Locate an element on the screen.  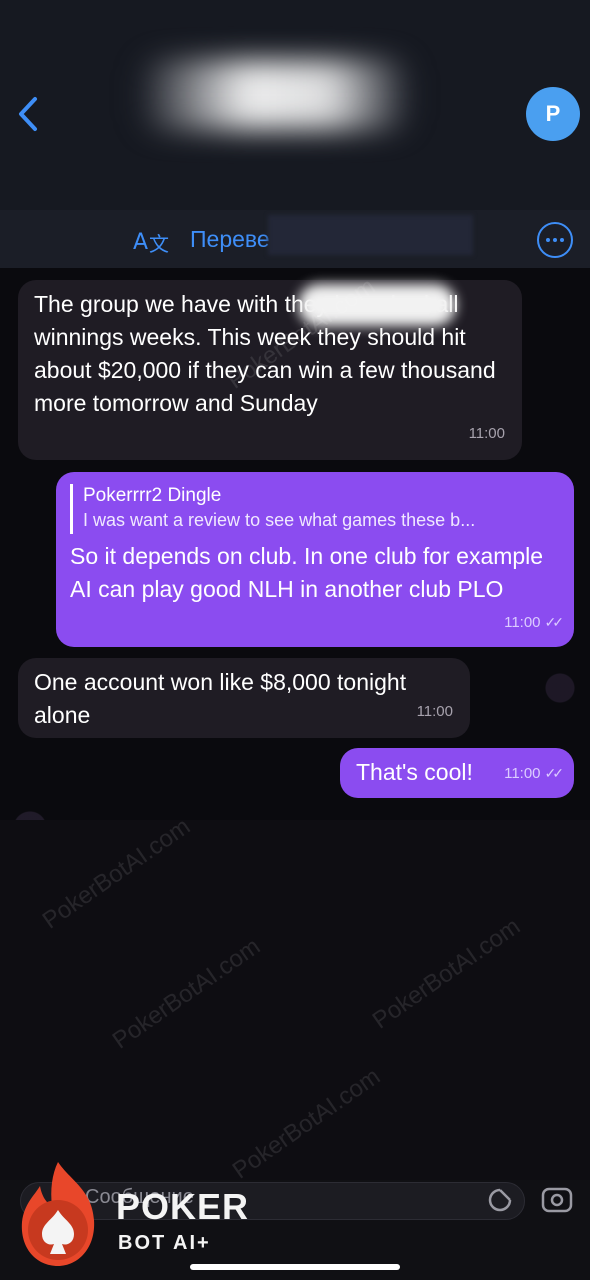
brand-line2: BOT AI+ is located at coordinates (164, 1243).